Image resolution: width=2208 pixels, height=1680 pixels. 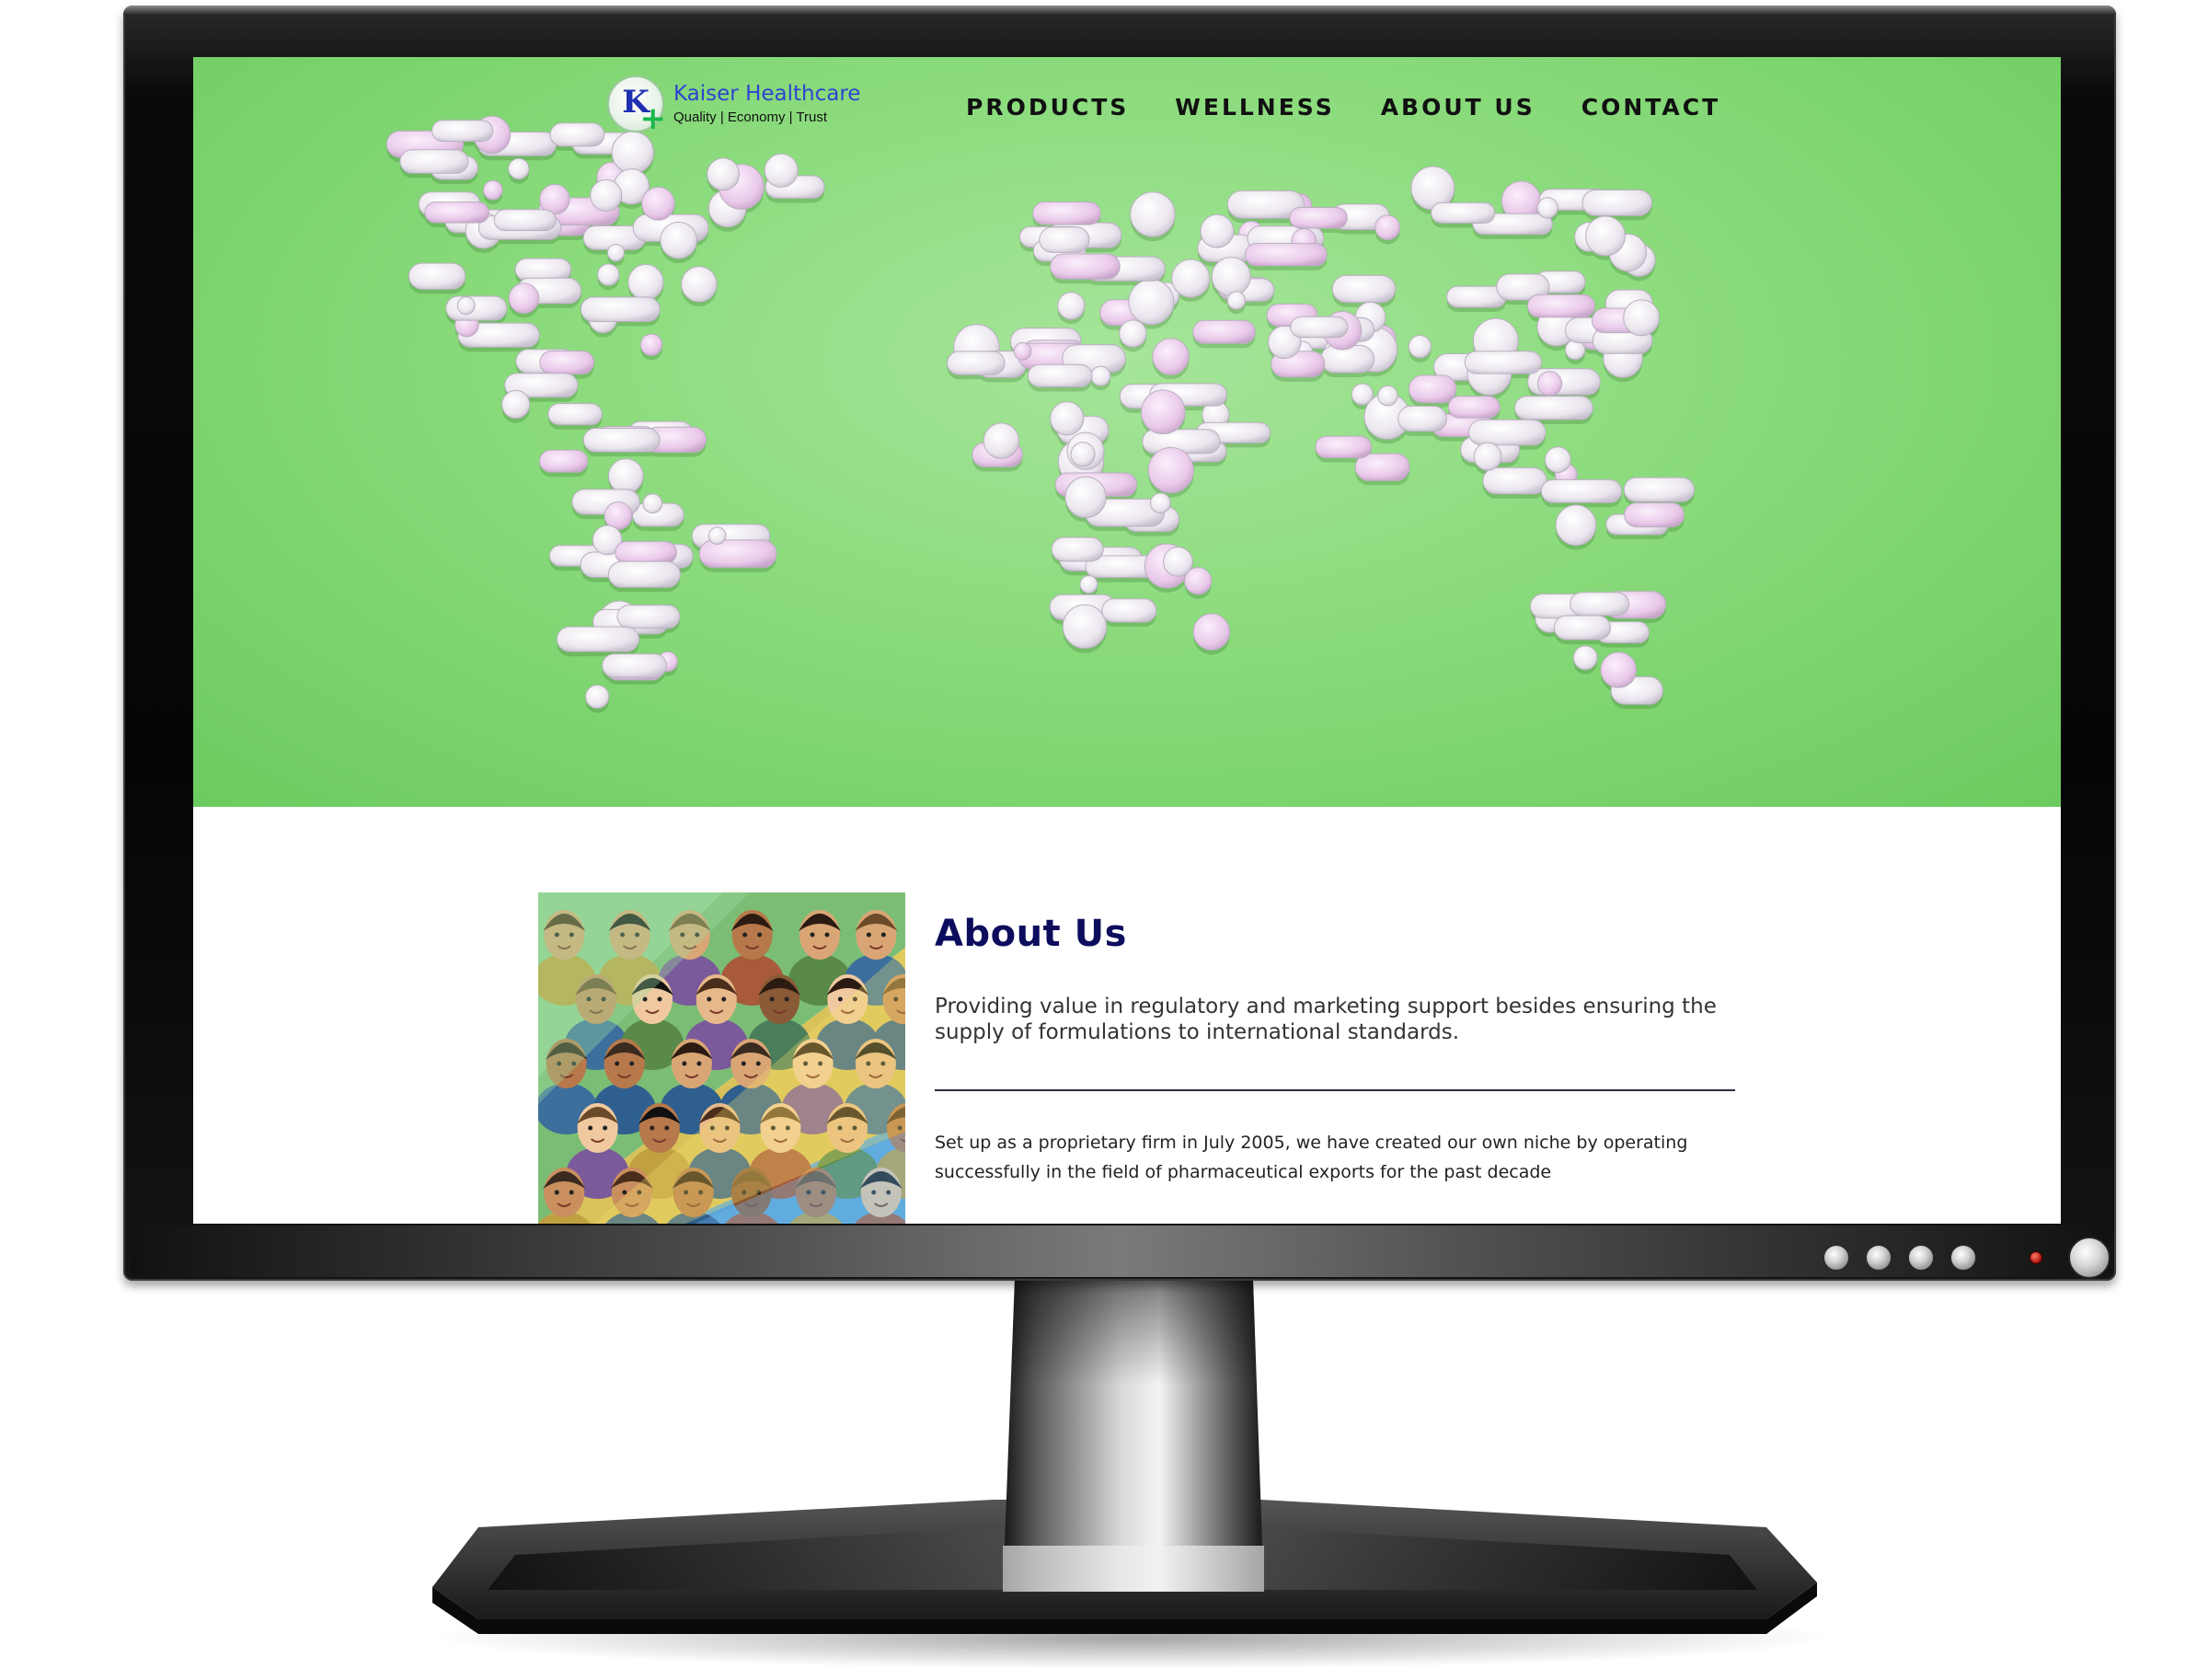 What do you see at coordinates (1031, 934) in the screenshot?
I see `about-heading: About Us` at bounding box center [1031, 934].